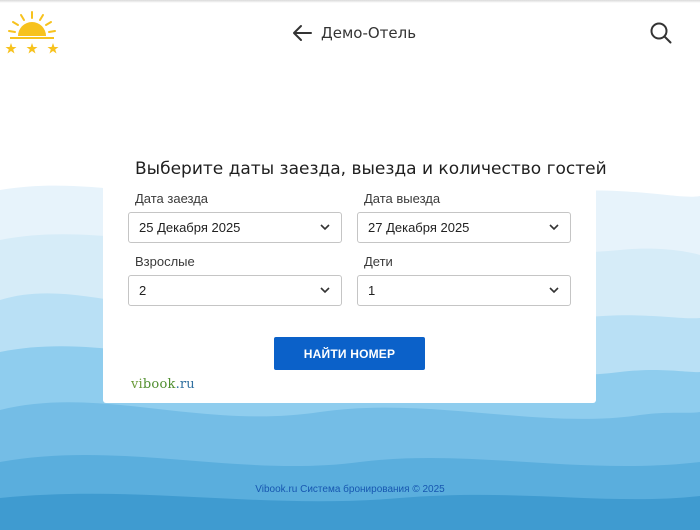 The width and height of the screenshot is (700, 530). What do you see at coordinates (350, 489) in the screenshot?
I see `footer-copyright: Vibook.ru Система бронирования © 2025` at bounding box center [350, 489].